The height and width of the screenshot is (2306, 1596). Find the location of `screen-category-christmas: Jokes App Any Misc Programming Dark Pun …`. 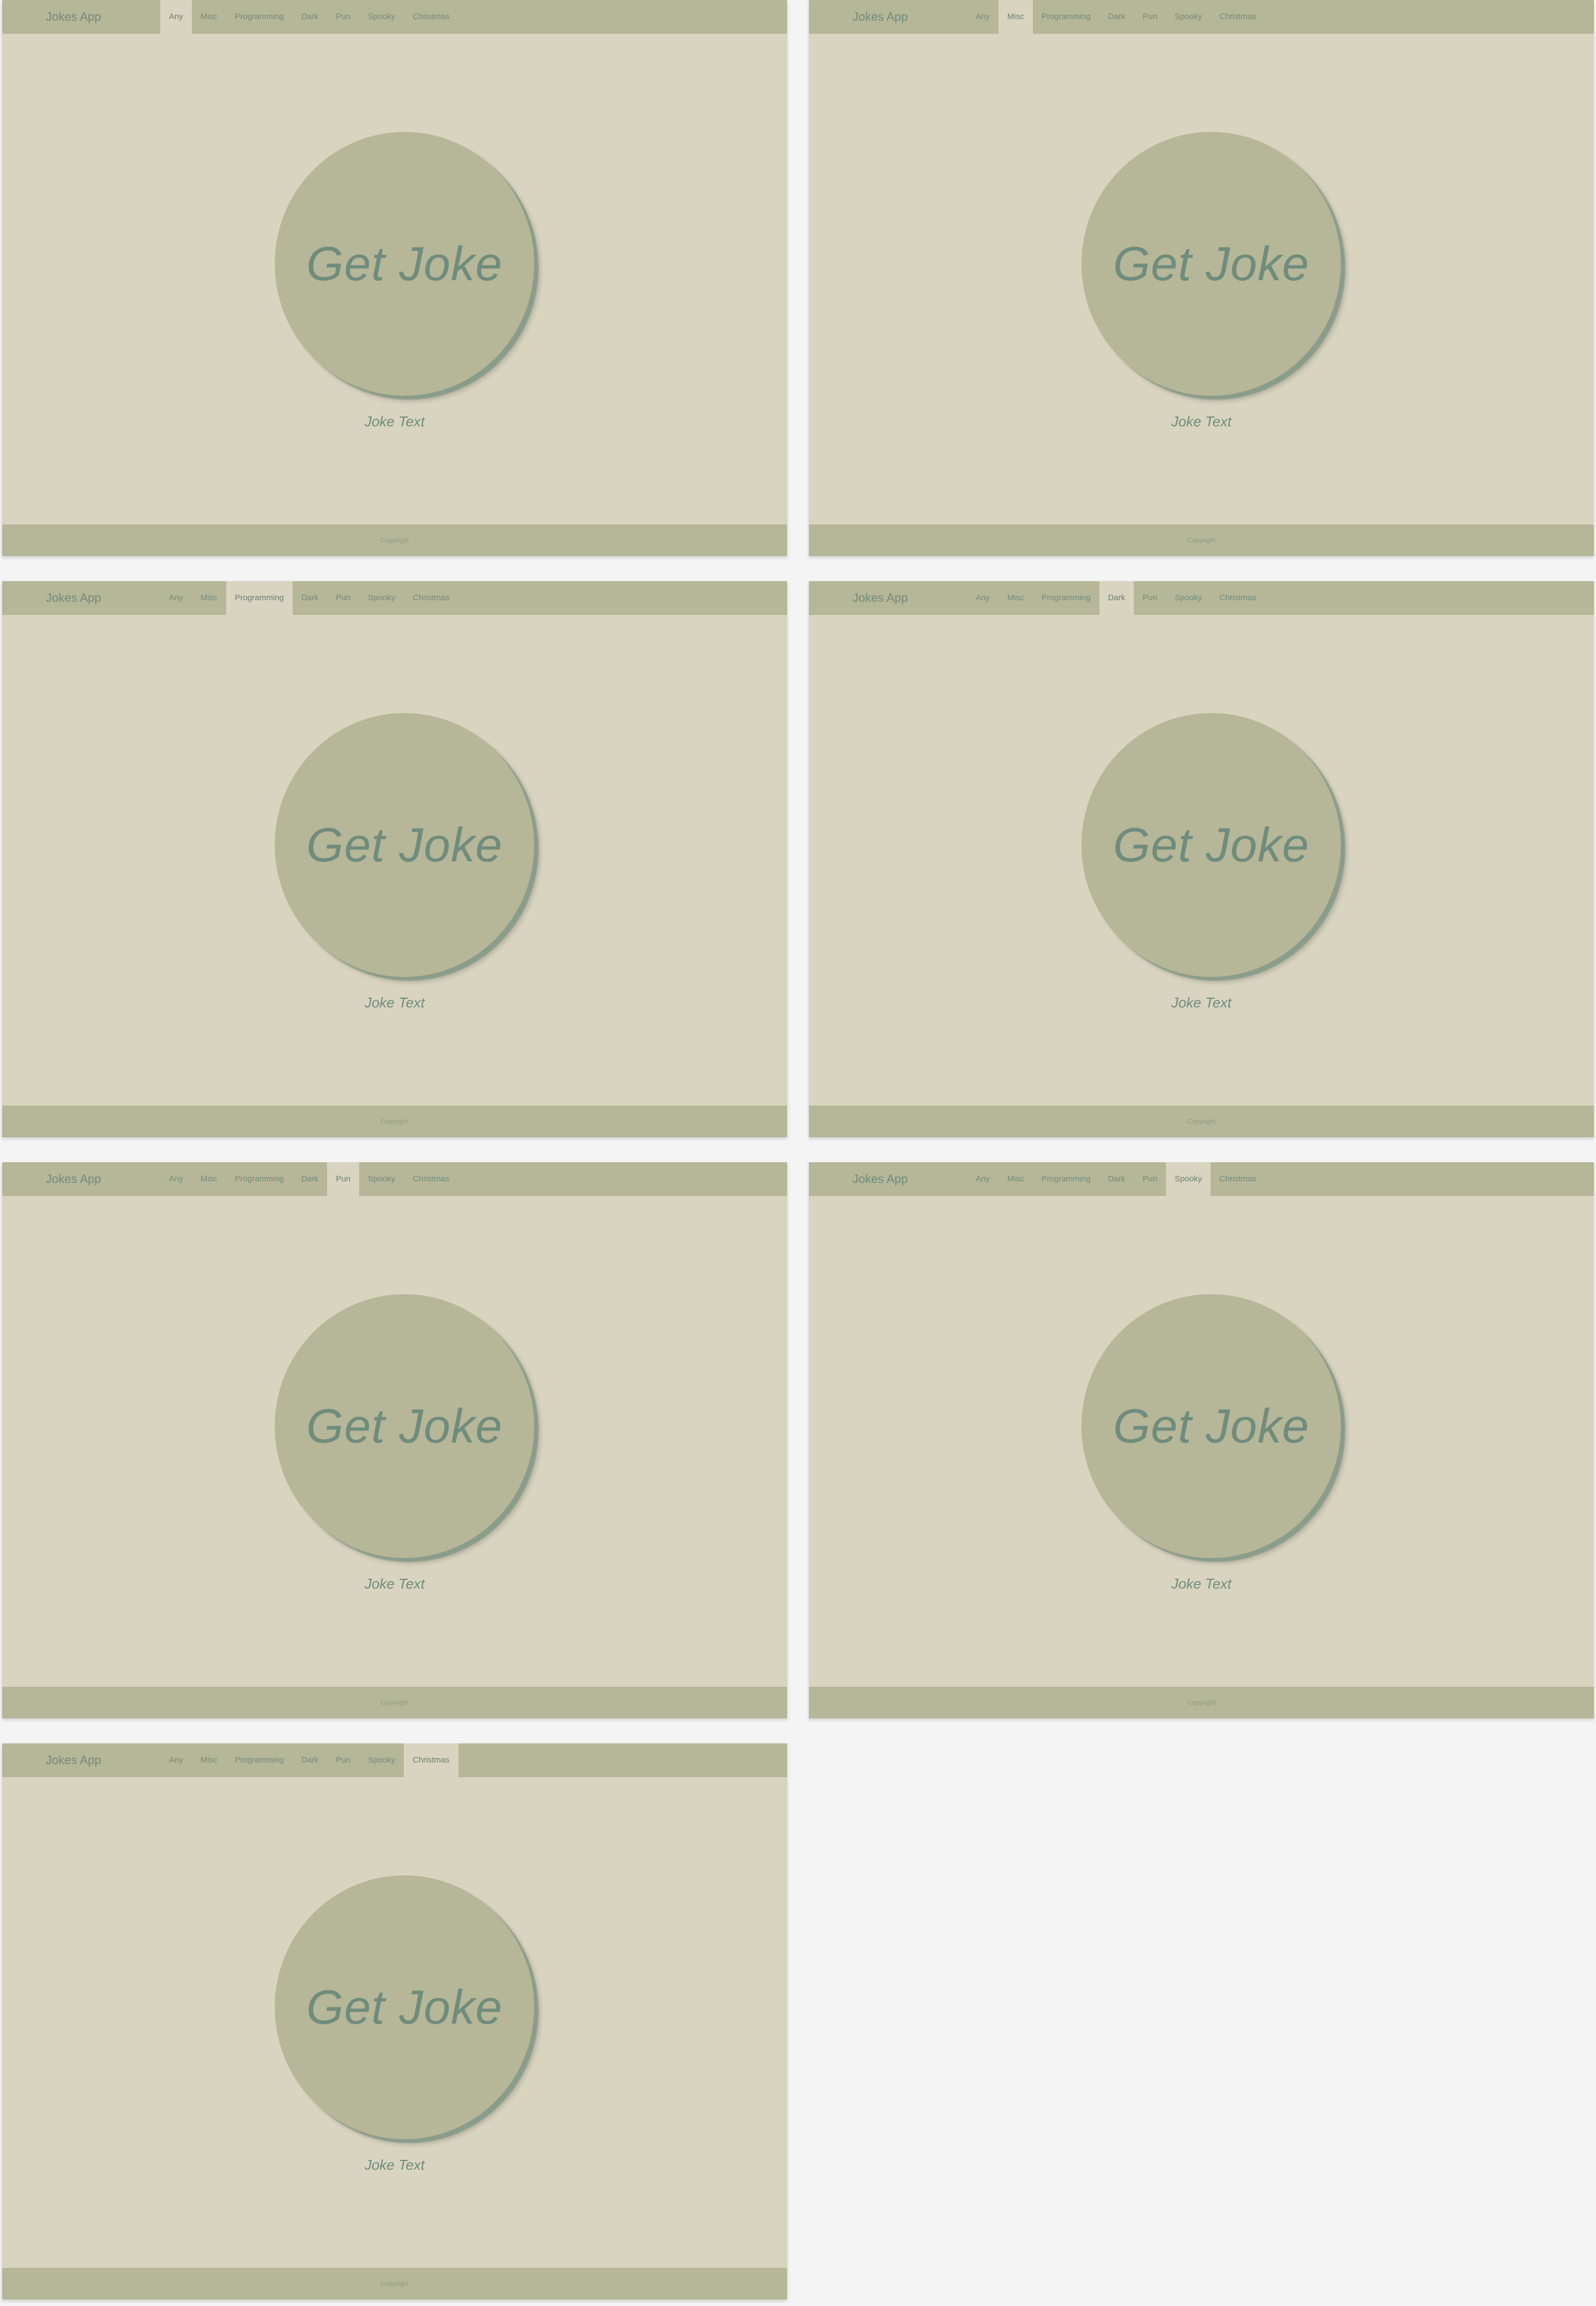

screen-category-christmas: Jokes App Any Misc Programming Dark Pun … is located at coordinates (394, 2021).